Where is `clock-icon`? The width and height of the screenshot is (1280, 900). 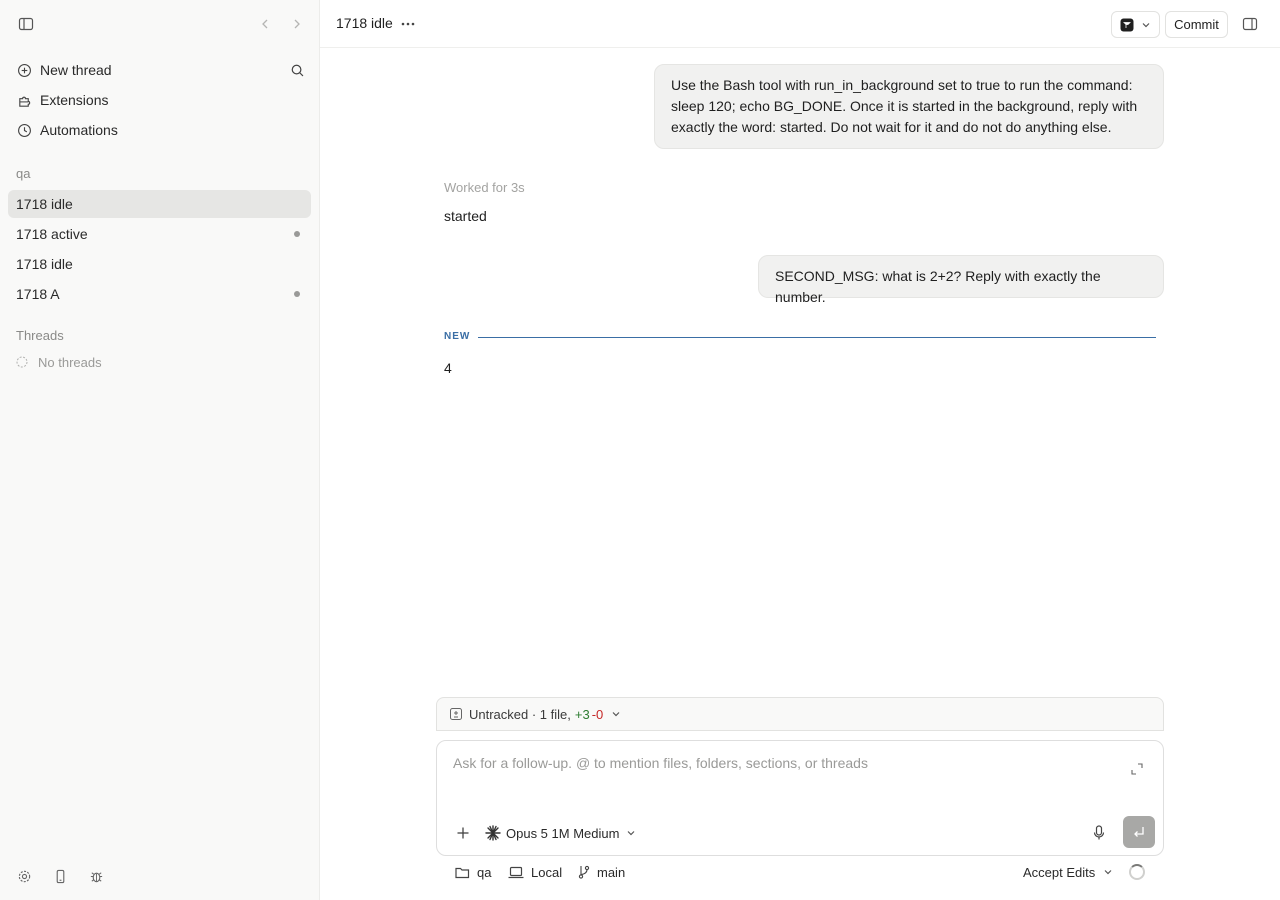
clock-icon is located at coordinates (24, 130).